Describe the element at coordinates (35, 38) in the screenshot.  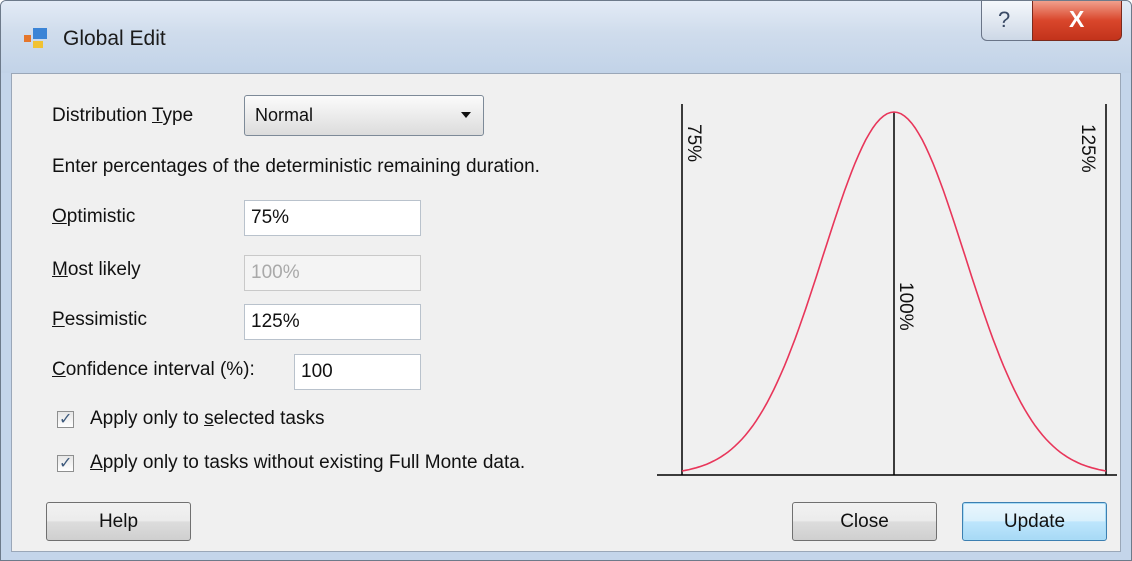
I see `app-icon` at that location.